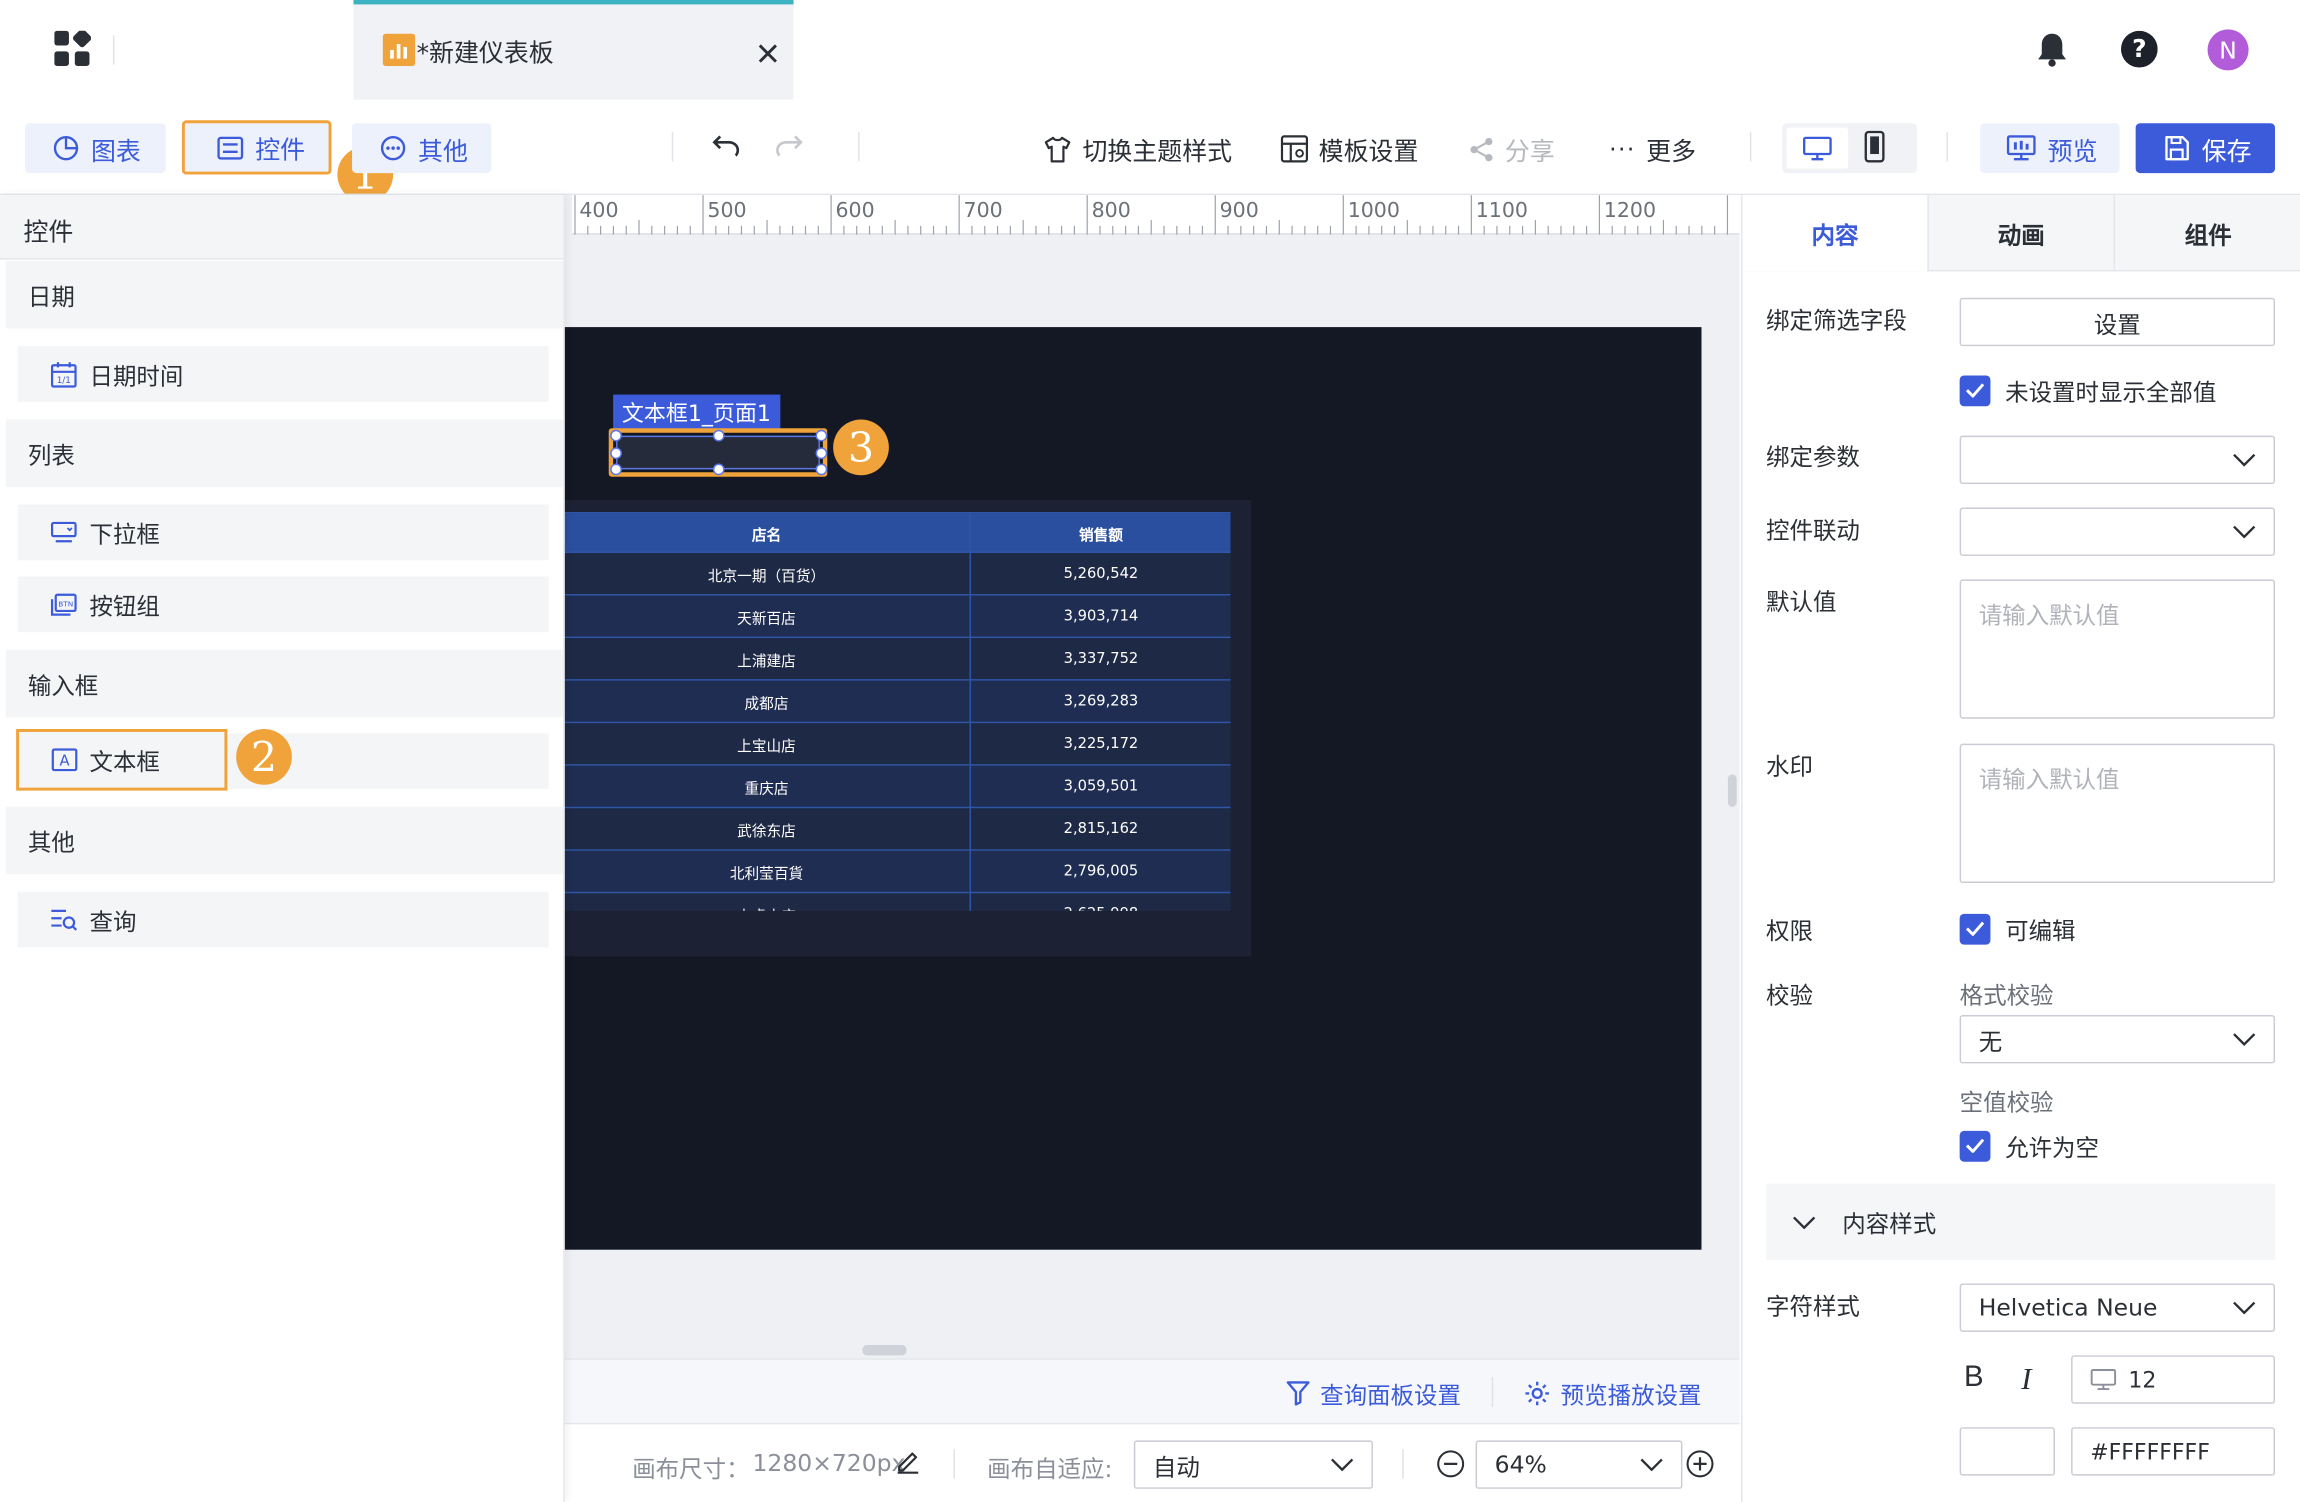 The height and width of the screenshot is (1502, 2300). What do you see at coordinates (2117, 1307) in the screenshot?
I see `font-family-select: Helvetica Neue` at bounding box center [2117, 1307].